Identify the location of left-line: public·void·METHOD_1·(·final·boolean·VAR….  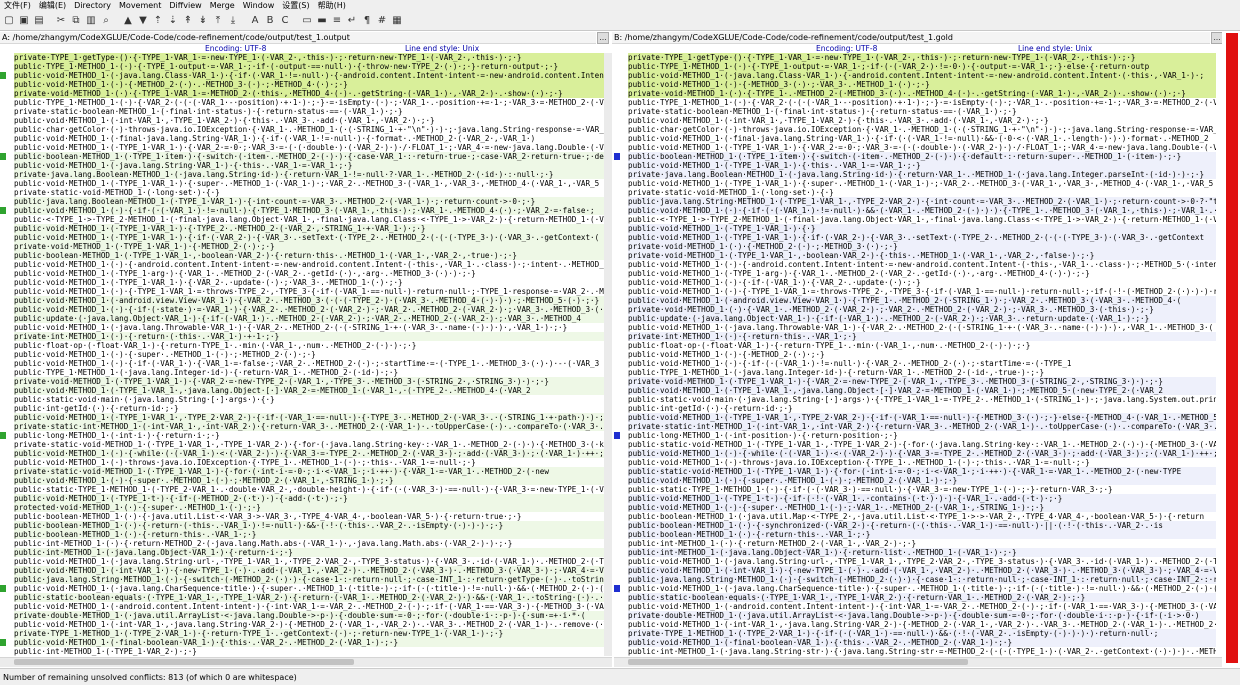
(309, 642).